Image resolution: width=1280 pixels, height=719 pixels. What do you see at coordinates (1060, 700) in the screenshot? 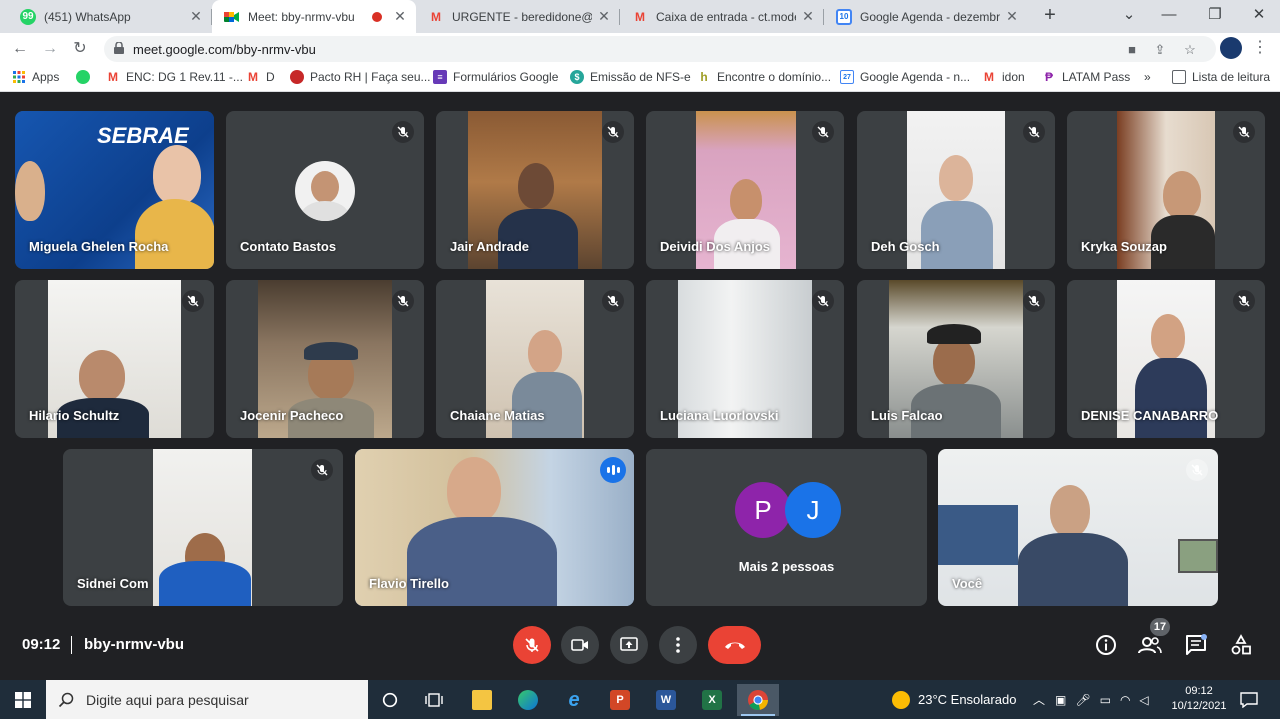
I see `meet-tray-icon: ▣` at bounding box center [1060, 700].